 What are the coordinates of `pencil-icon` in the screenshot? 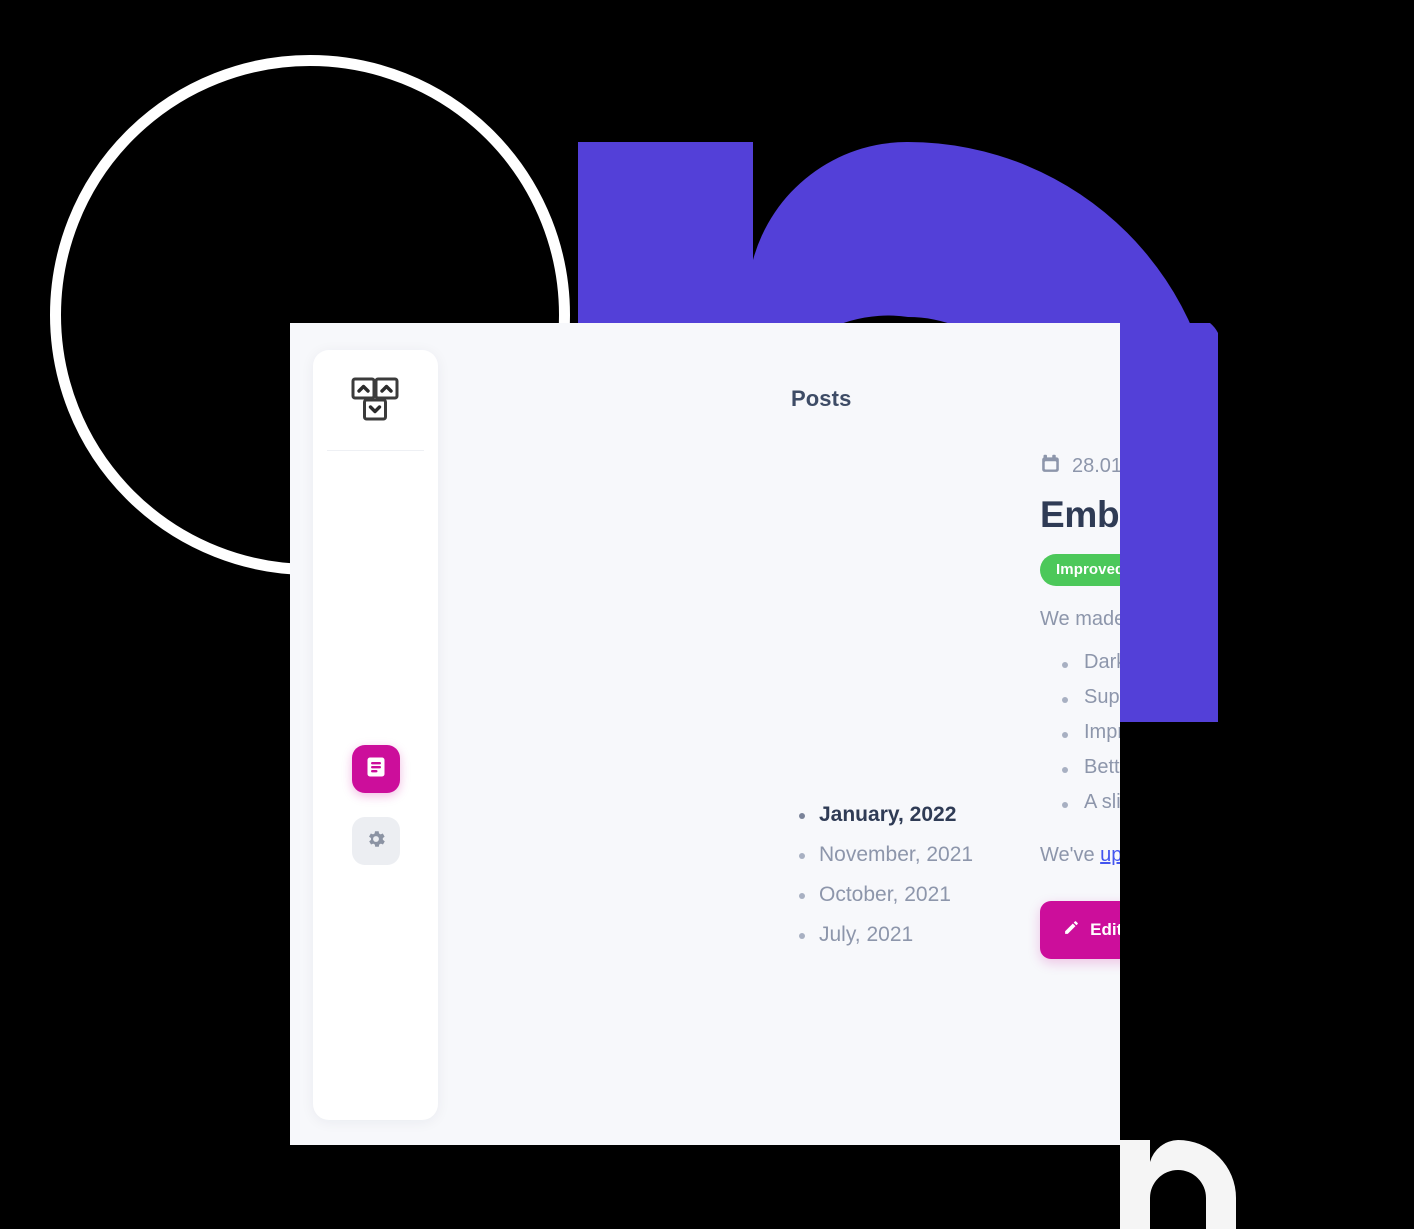 It's located at (1071, 930).